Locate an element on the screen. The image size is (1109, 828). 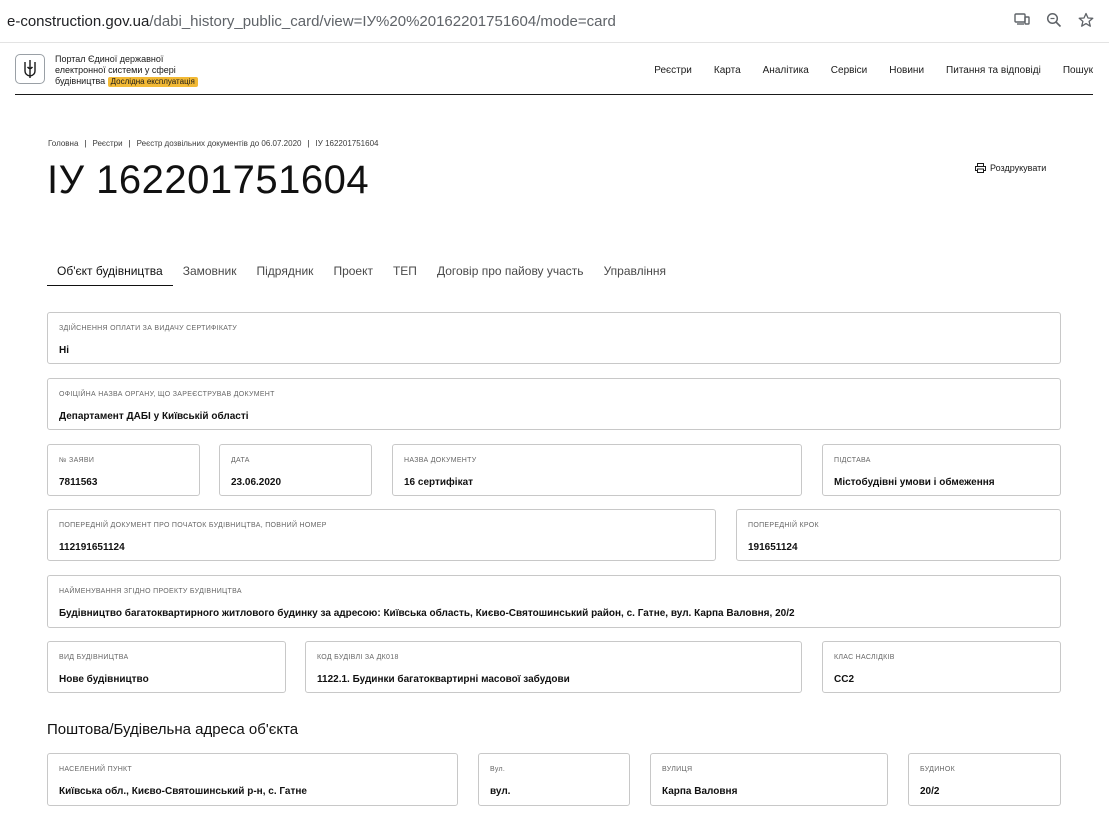
field-label: № заяви is located at coordinates (77, 460).